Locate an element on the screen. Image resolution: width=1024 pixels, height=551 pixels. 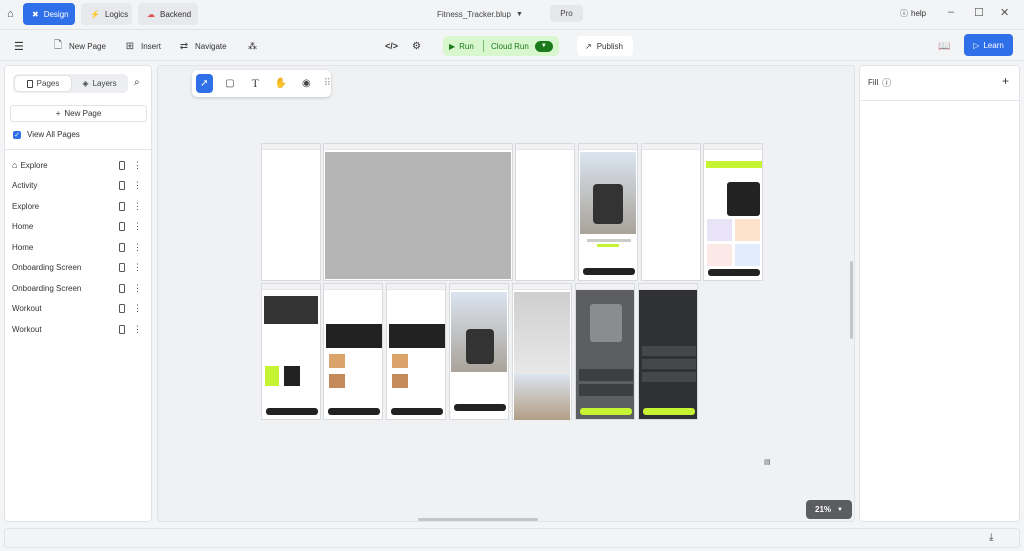
file-name-dropdown: Fitness_Tracker.blup ▼ is located at coordinates (480, 14).